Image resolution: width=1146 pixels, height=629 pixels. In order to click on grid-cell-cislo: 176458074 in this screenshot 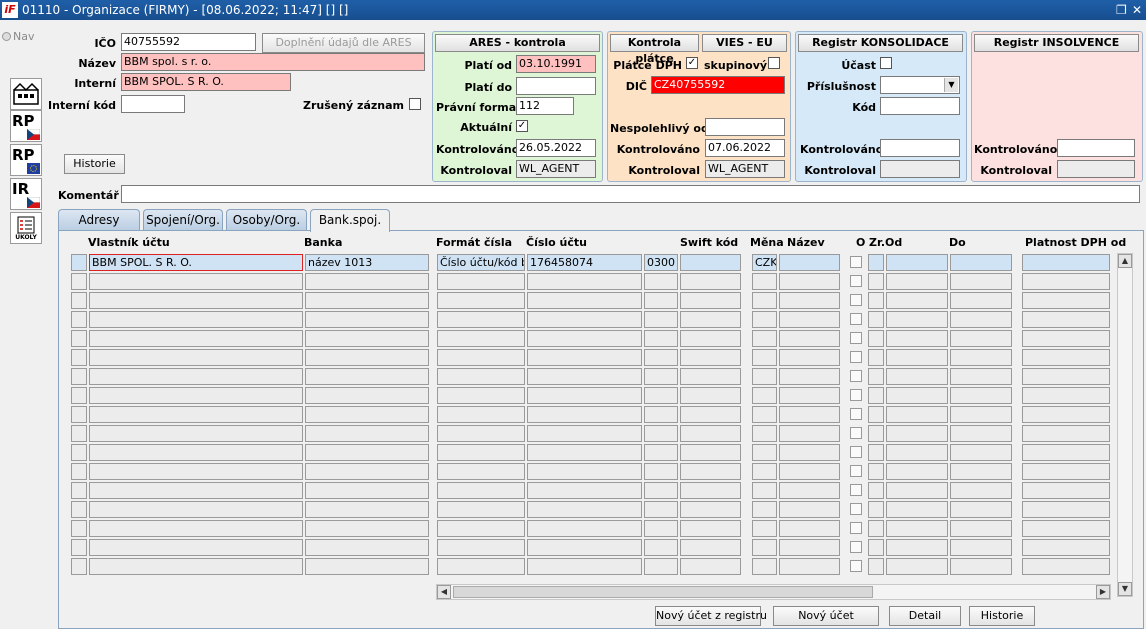, I will do `click(584, 262)`.